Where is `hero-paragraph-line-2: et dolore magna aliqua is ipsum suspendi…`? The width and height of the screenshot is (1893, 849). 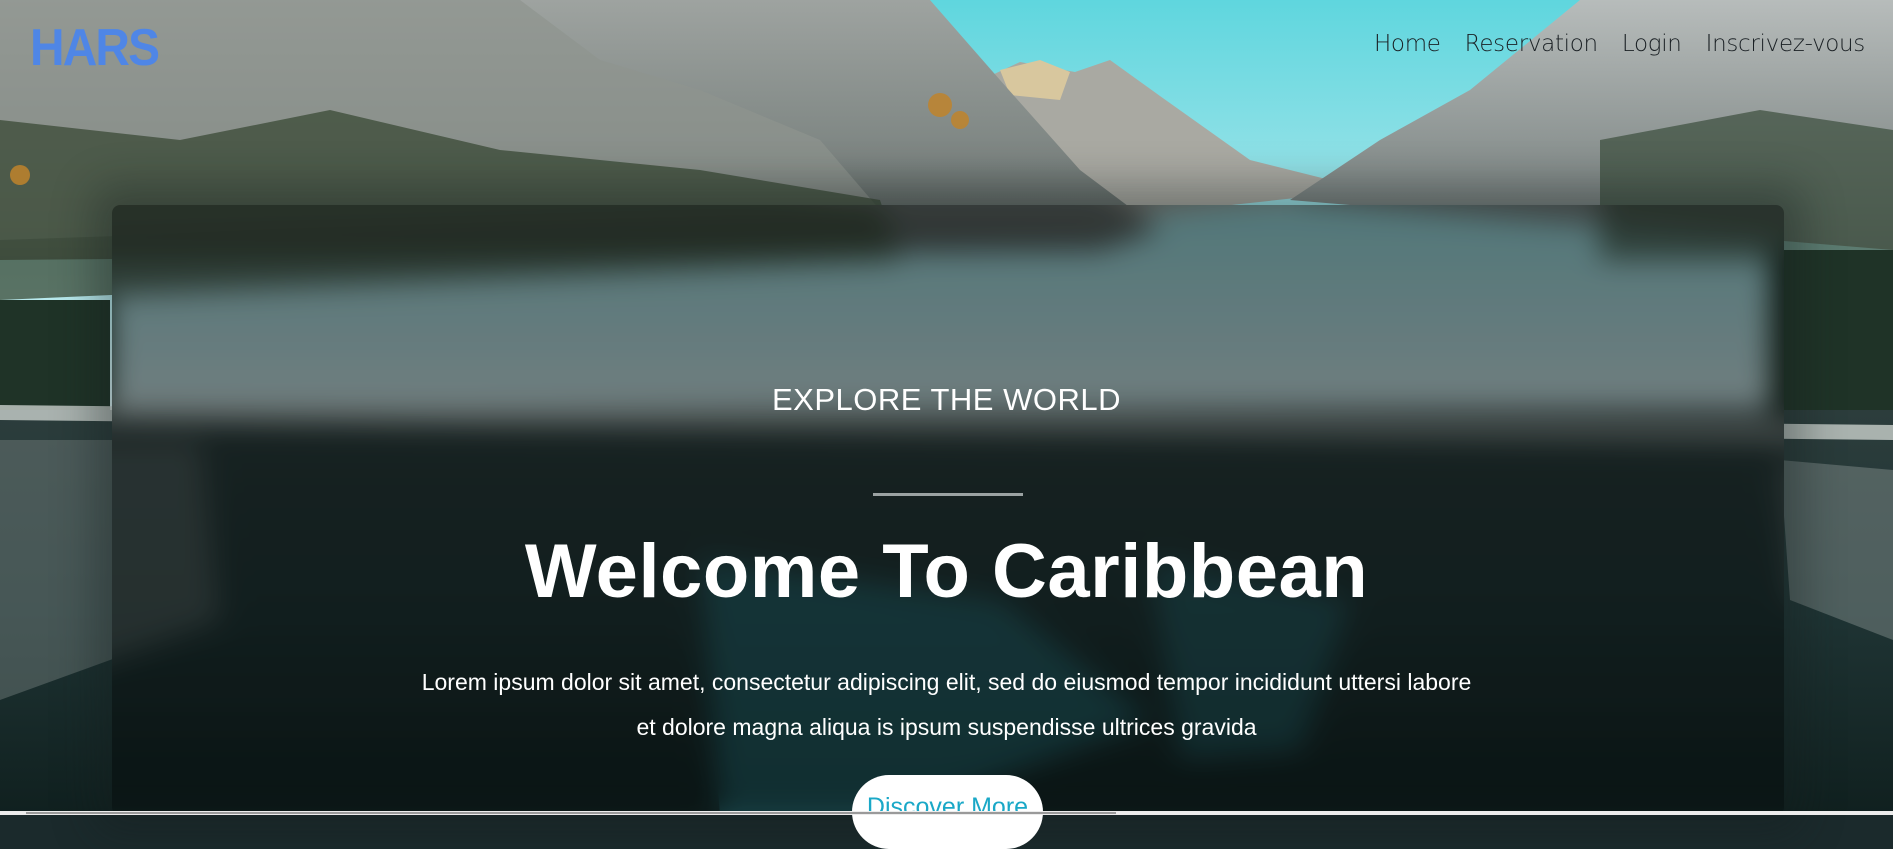 hero-paragraph-line-2: et dolore magna aliqua is ipsum suspendi… is located at coordinates (946, 727).